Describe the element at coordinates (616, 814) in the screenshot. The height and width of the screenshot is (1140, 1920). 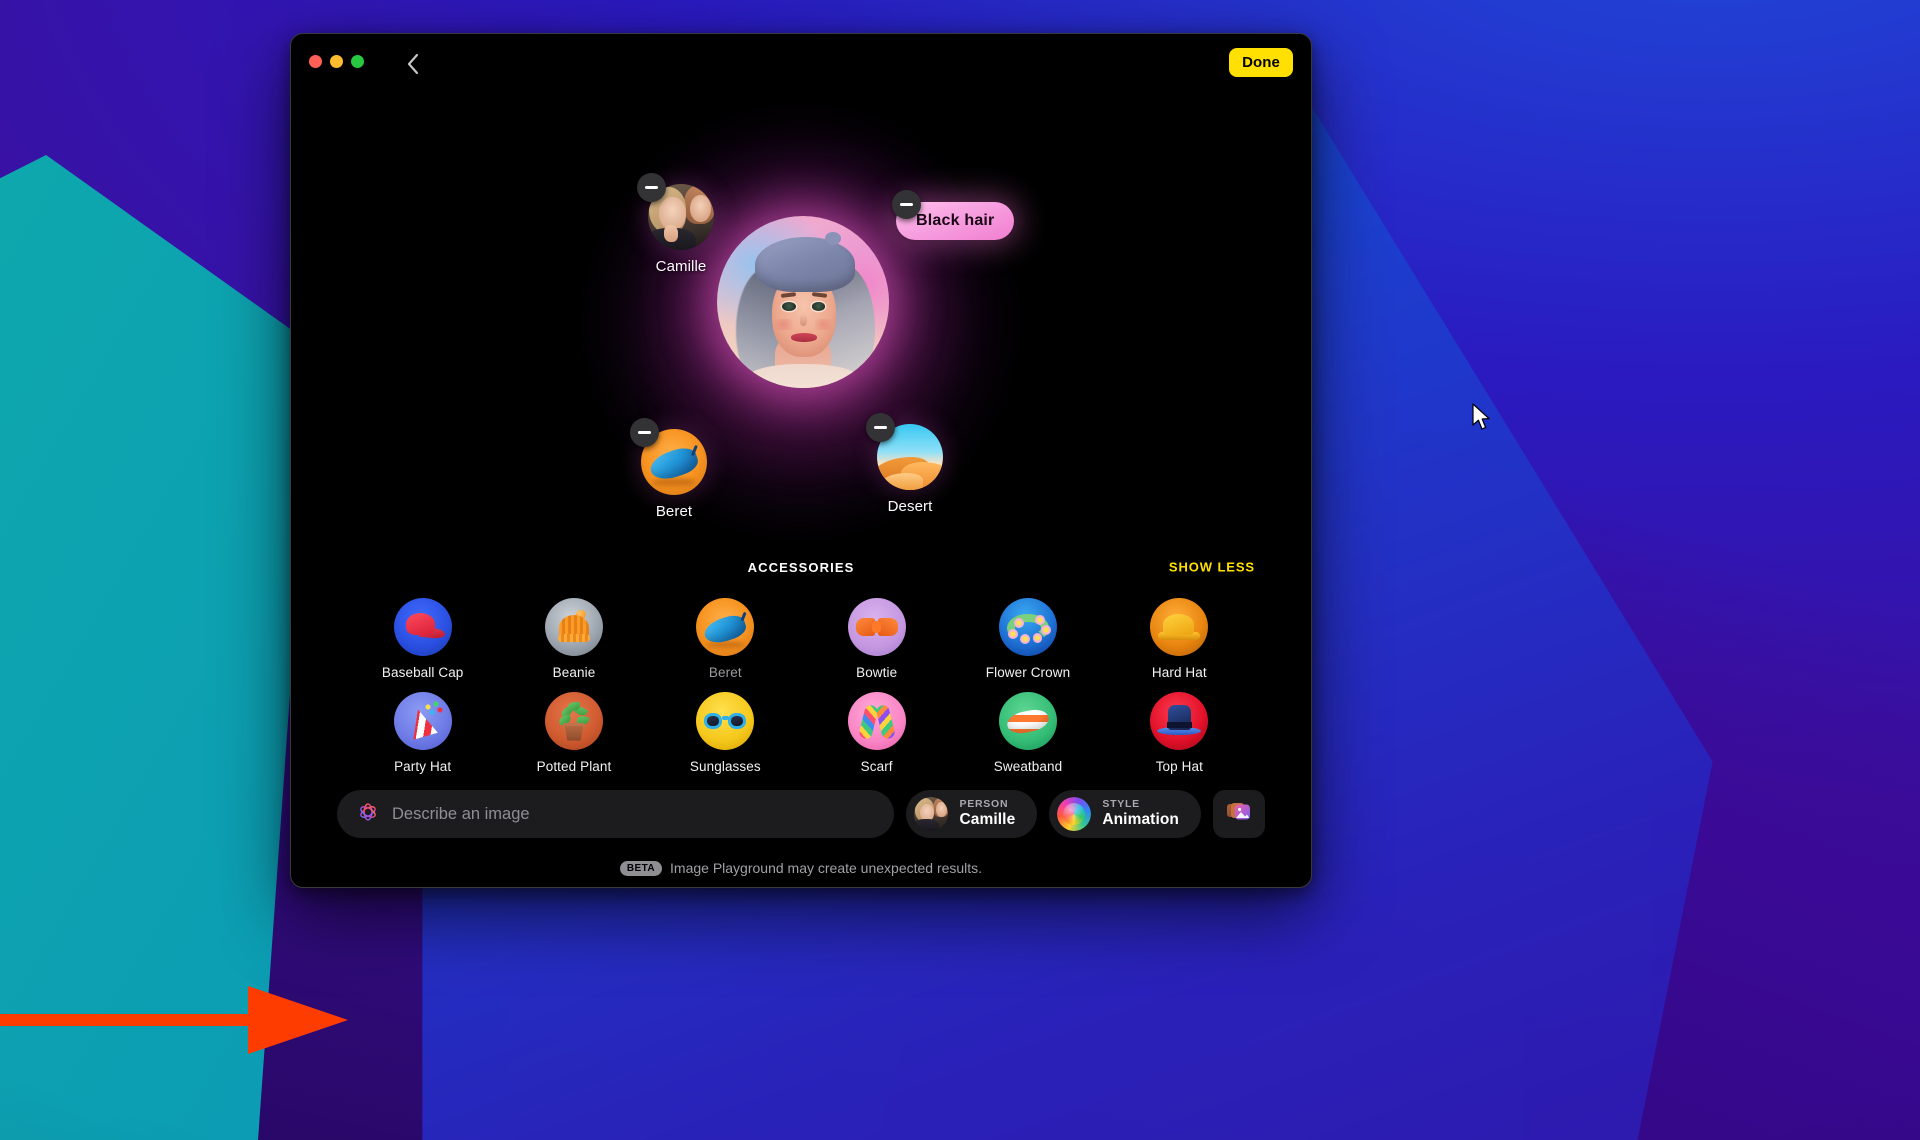
I see `prompt-input-field: Describe an image` at that location.